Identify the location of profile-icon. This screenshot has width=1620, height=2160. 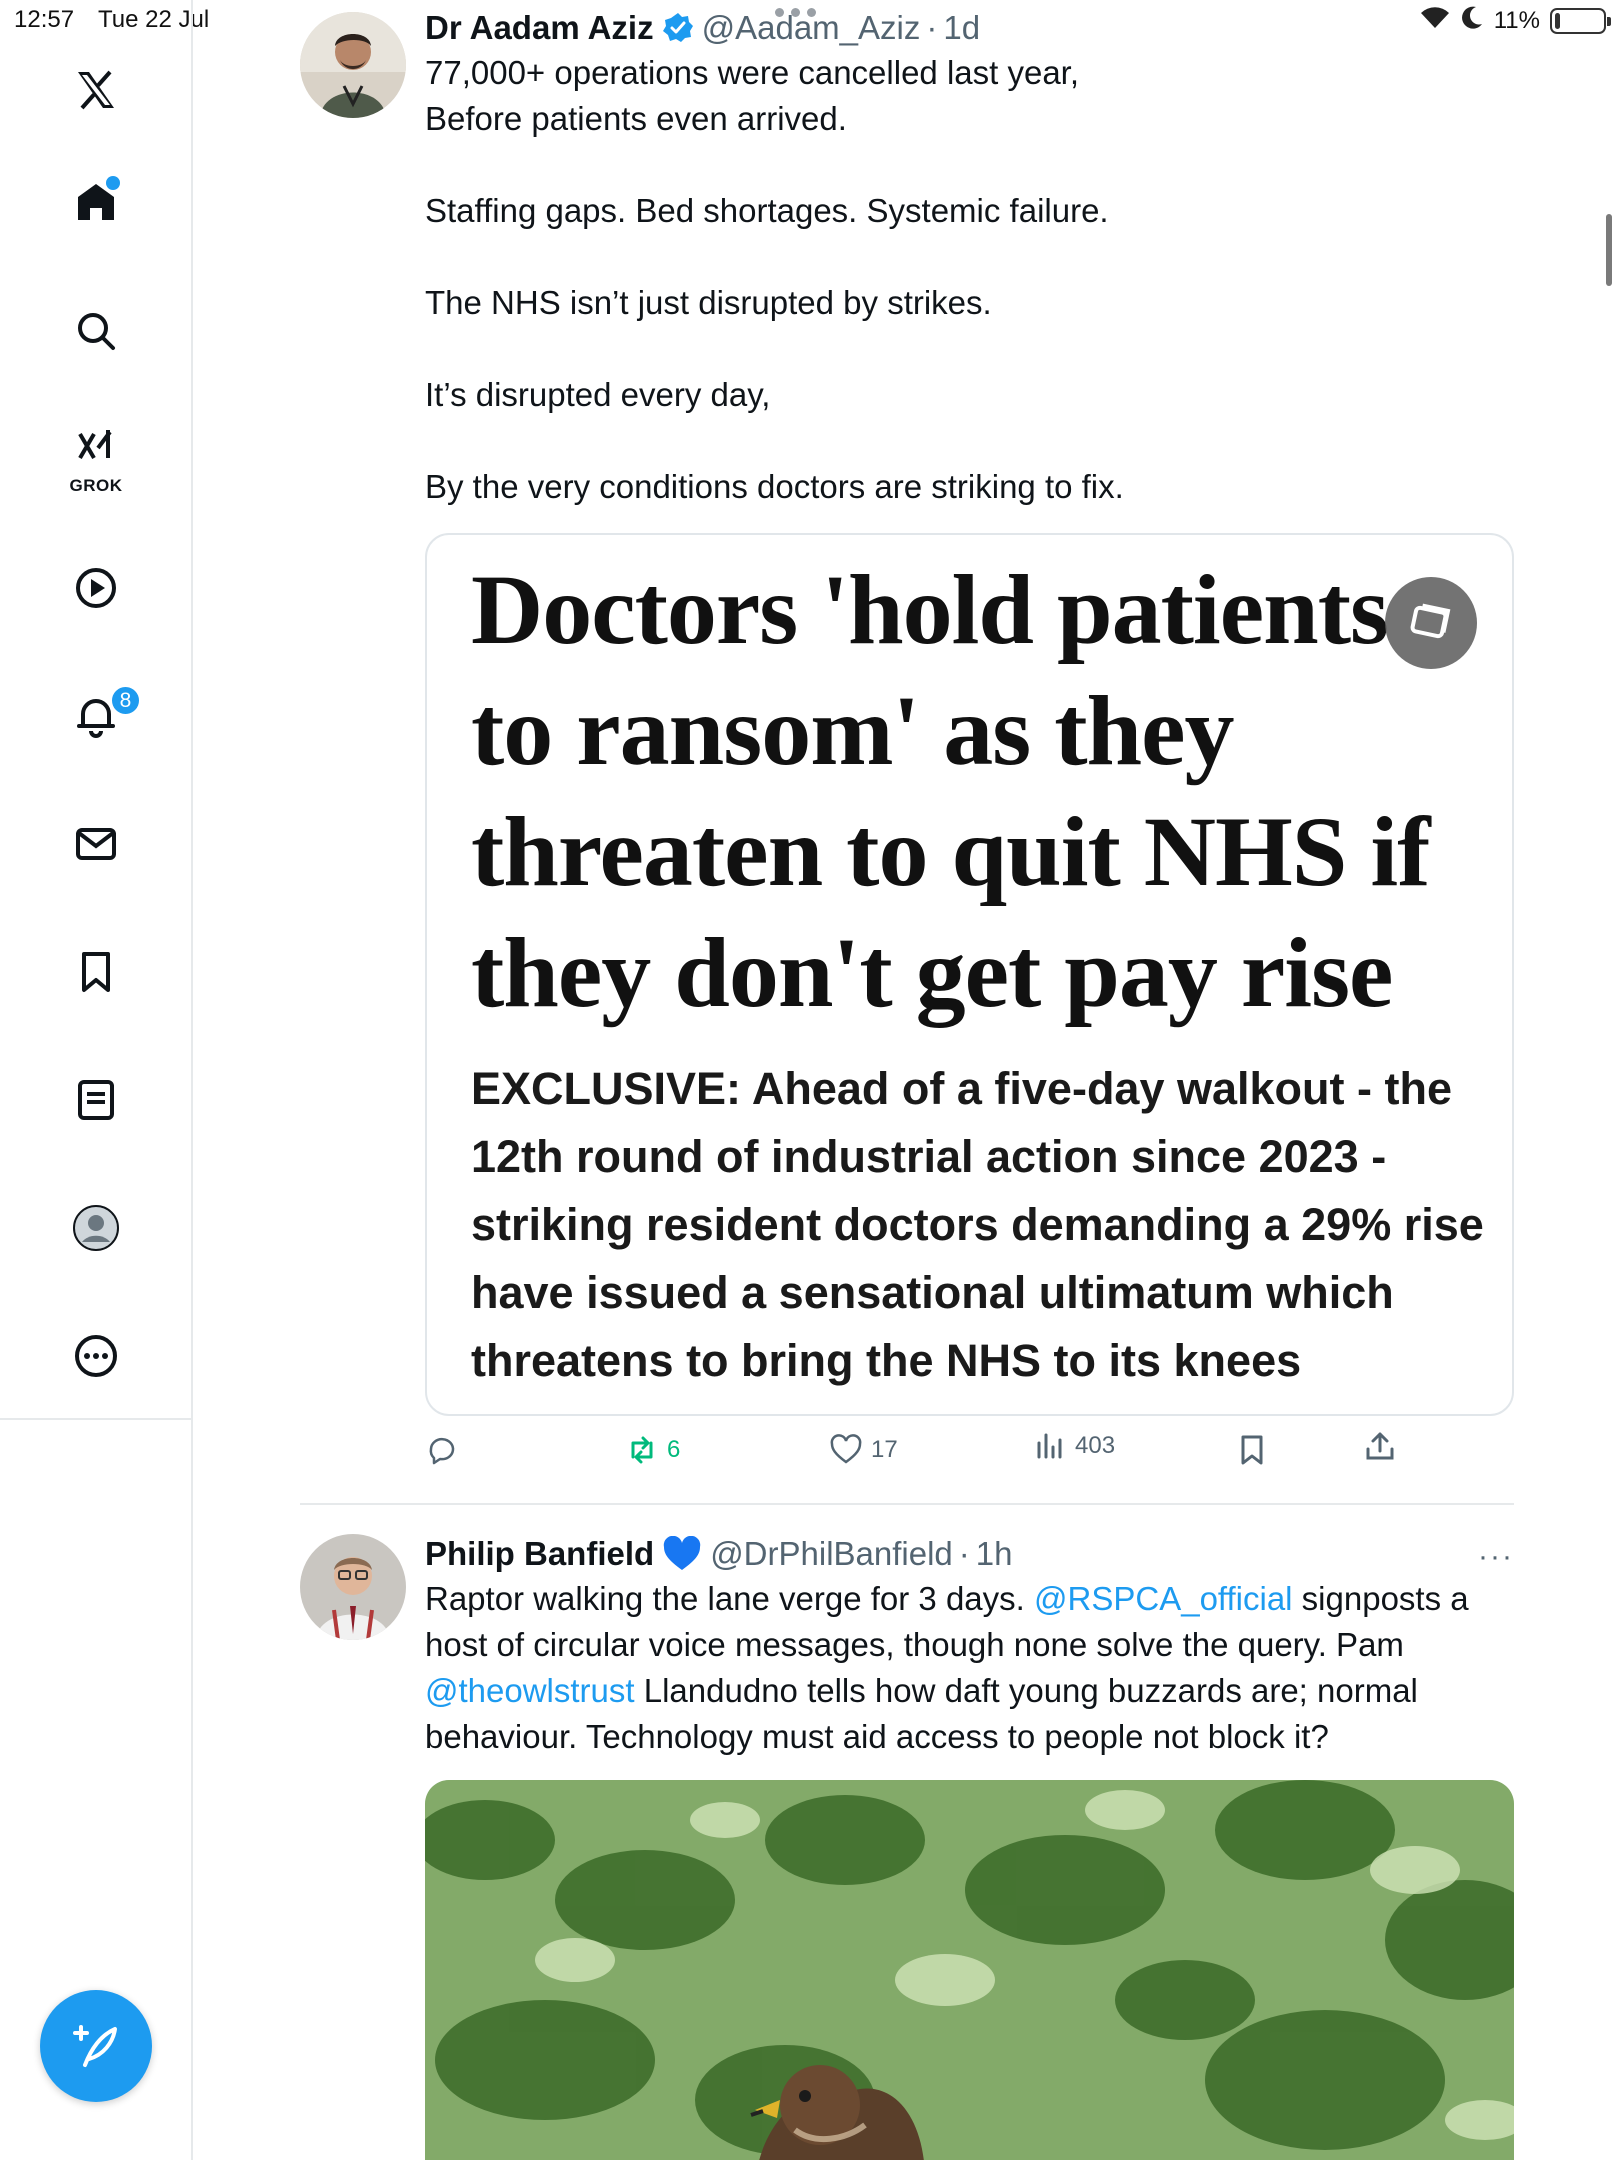
(96, 1228).